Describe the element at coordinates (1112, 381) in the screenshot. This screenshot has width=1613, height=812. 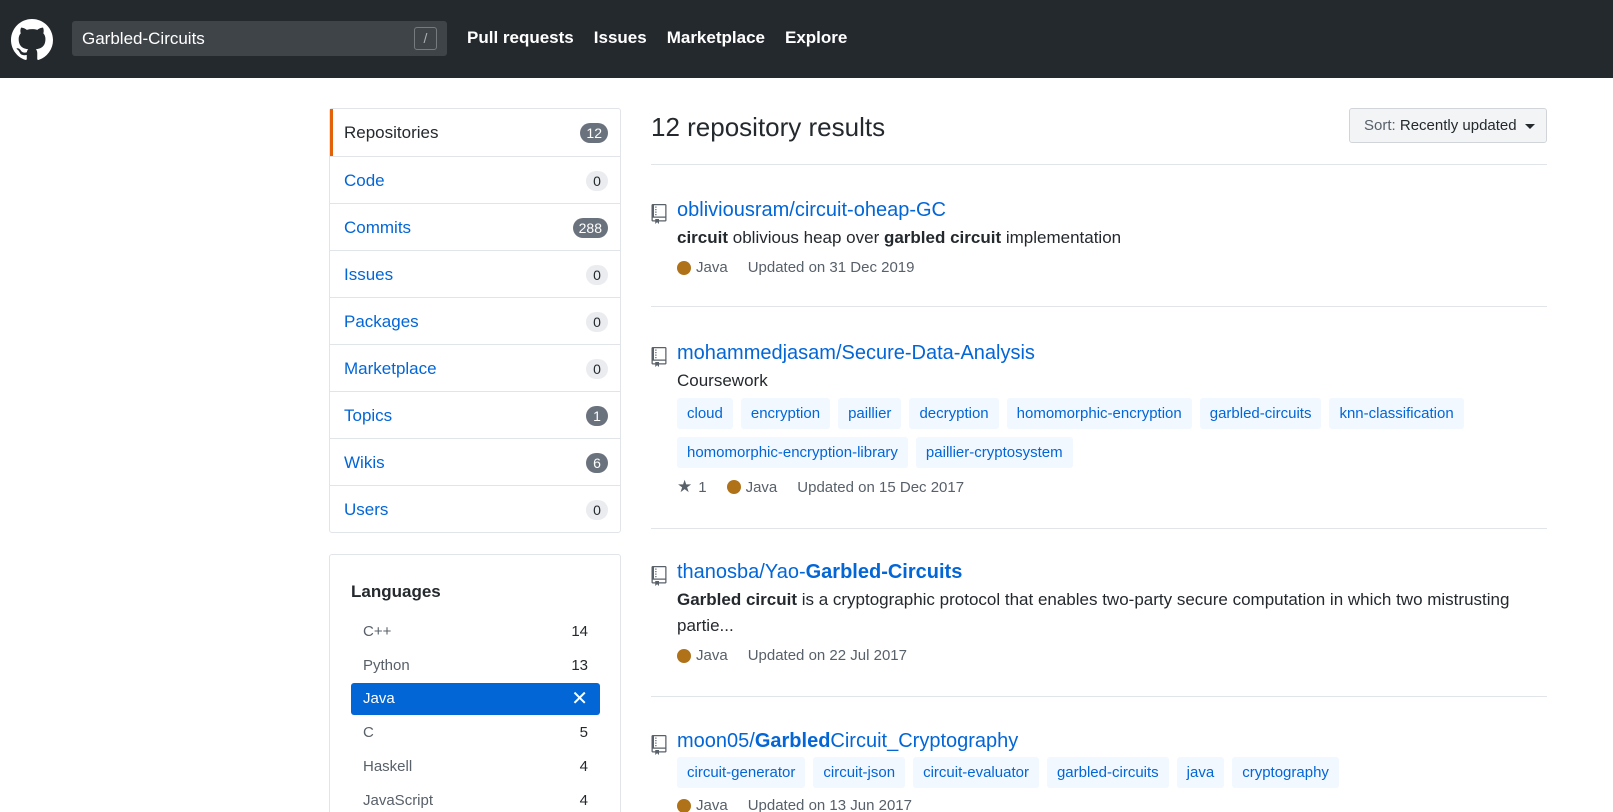
I see `repo-description: Coursework` at that location.